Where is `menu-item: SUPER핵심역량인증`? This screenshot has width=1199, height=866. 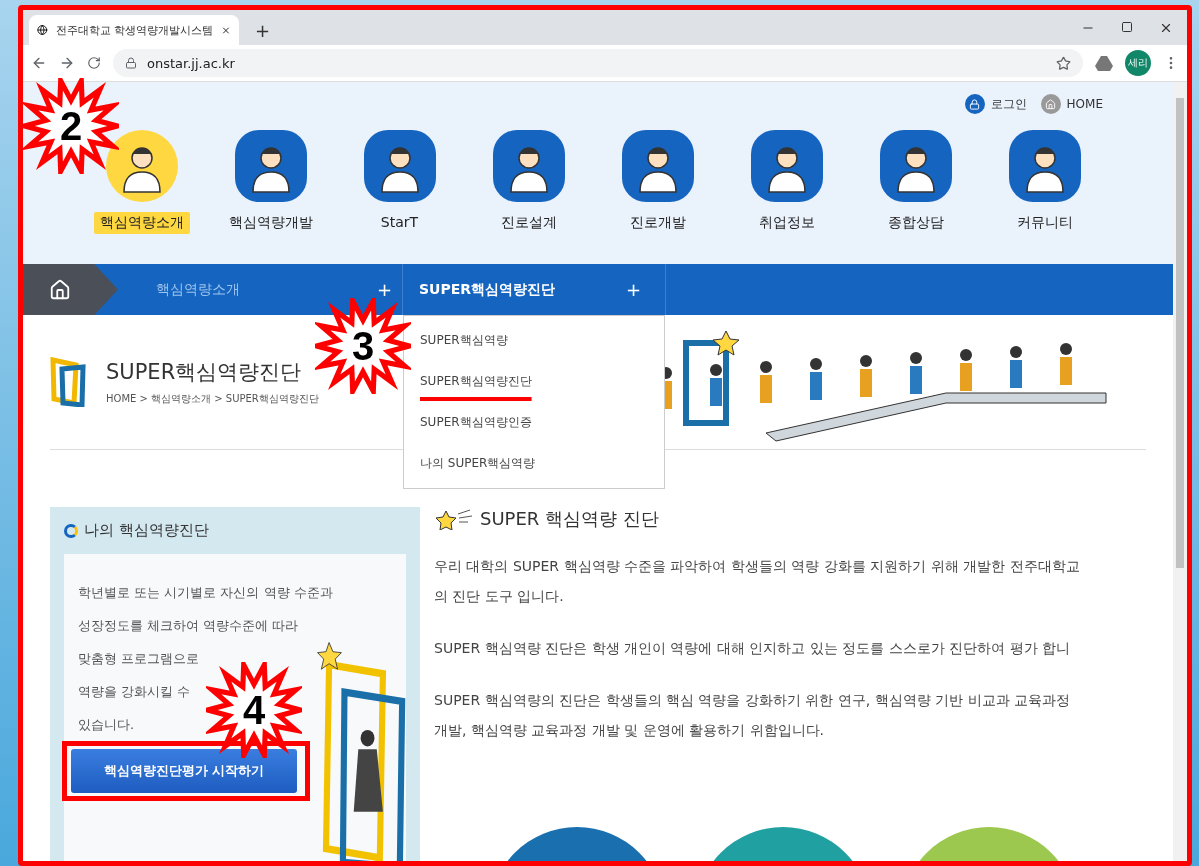
menu-item: SUPER핵심역량인증 is located at coordinates (534, 422).